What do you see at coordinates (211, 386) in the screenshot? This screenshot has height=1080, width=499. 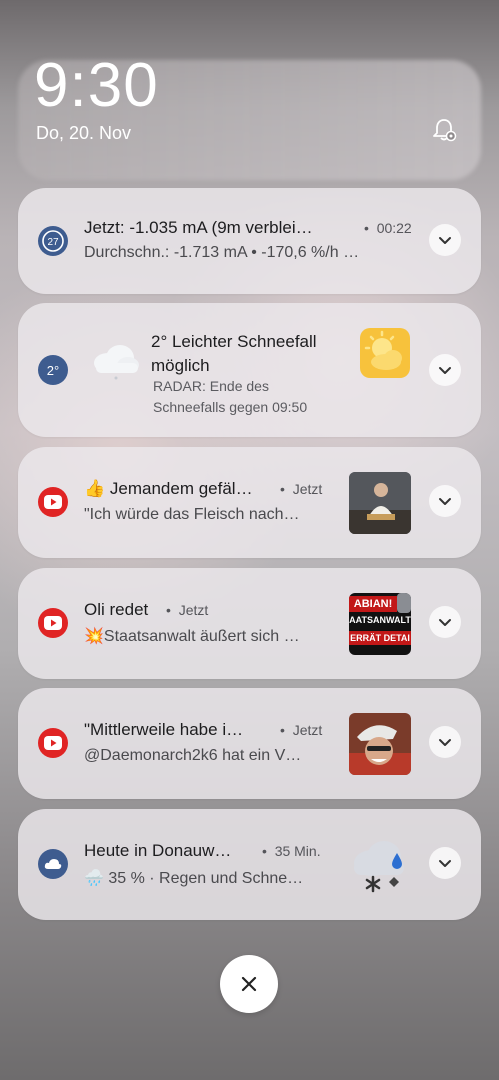 I see `notification-subtitle-1: RADAR: Ende des` at bounding box center [211, 386].